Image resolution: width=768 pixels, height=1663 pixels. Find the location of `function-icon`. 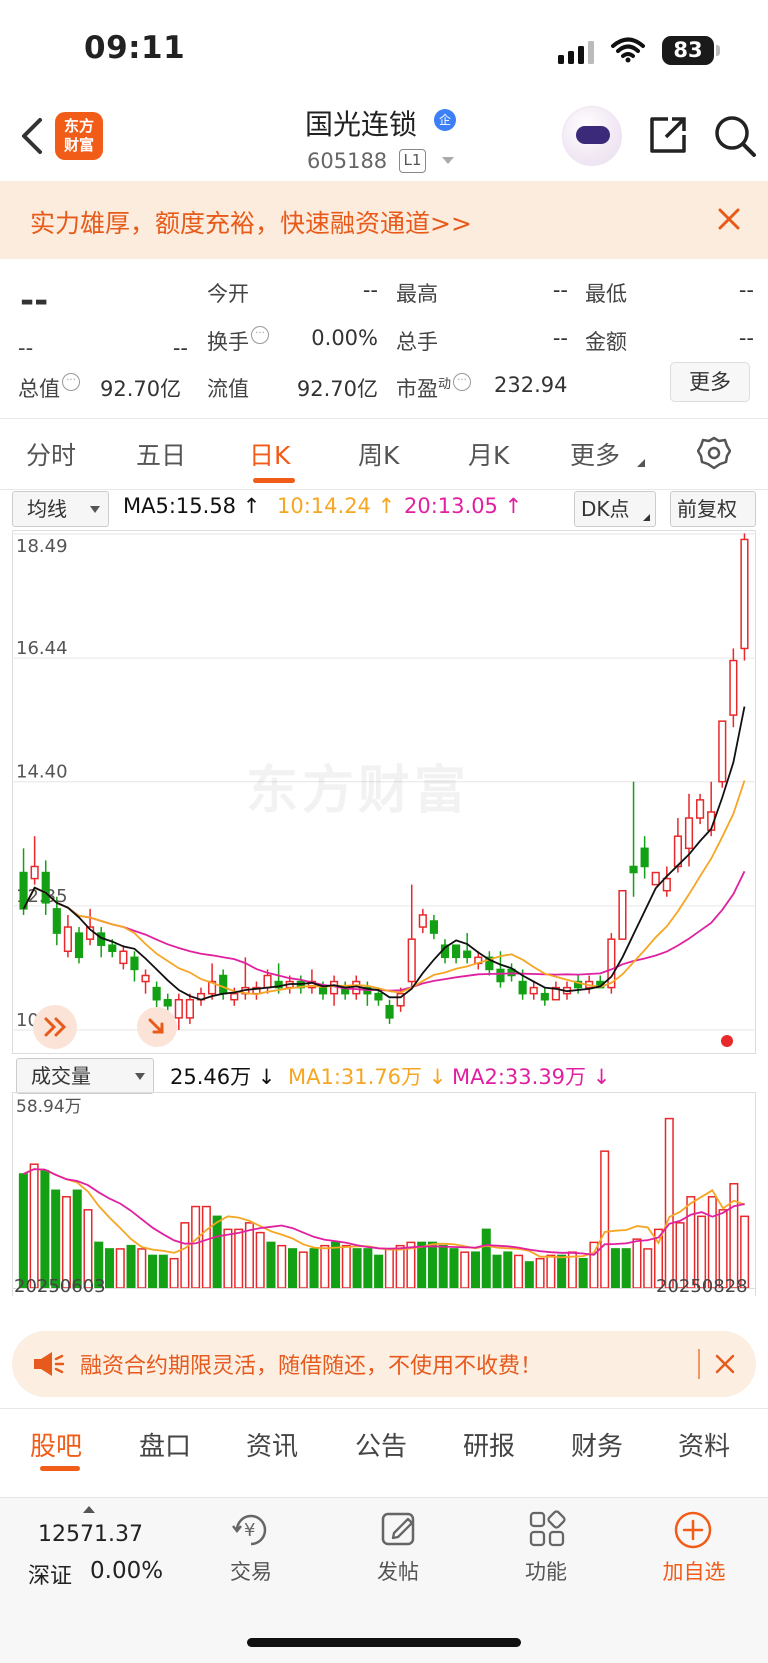

function-icon is located at coordinates (547, 1529).